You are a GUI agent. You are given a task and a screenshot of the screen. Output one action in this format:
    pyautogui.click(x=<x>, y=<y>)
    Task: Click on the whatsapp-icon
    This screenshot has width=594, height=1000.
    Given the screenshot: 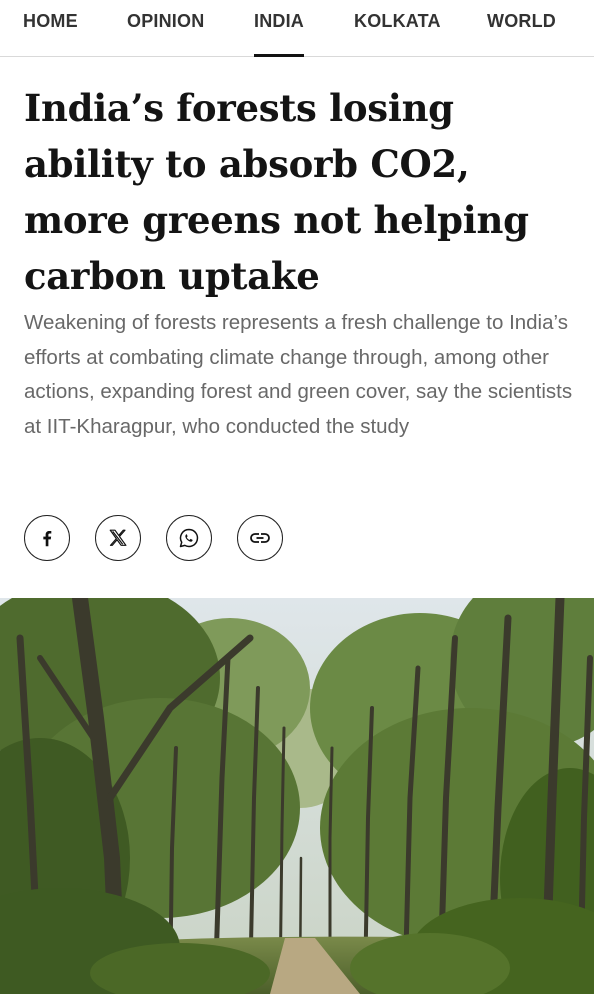 What is the action you would take?
    pyautogui.click(x=189, y=538)
    